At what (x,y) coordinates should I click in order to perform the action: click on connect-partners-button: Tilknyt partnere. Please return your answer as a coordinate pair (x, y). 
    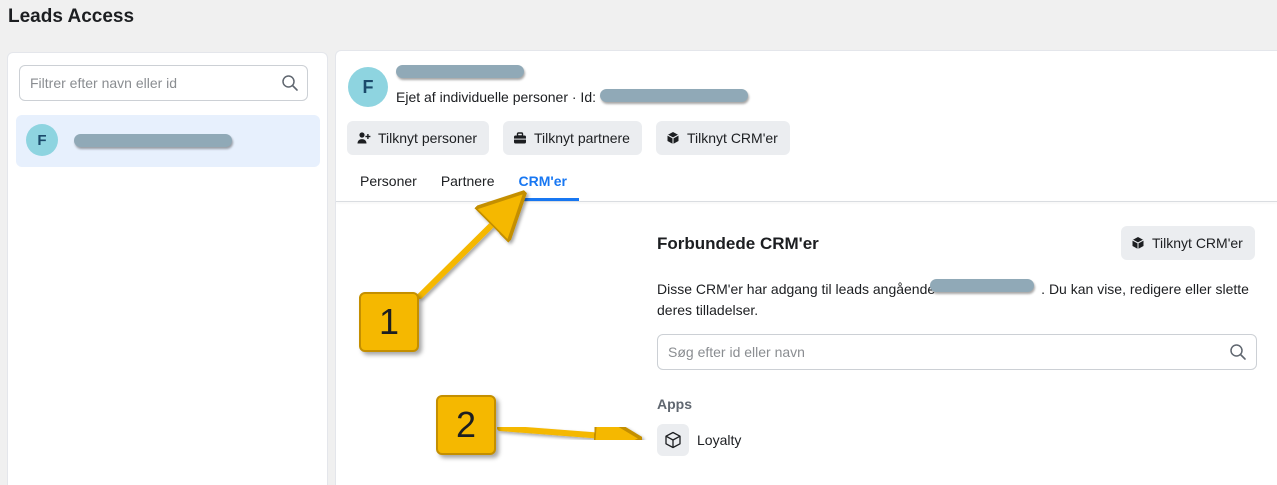
    Looking at the image, I should click on (572, 138).